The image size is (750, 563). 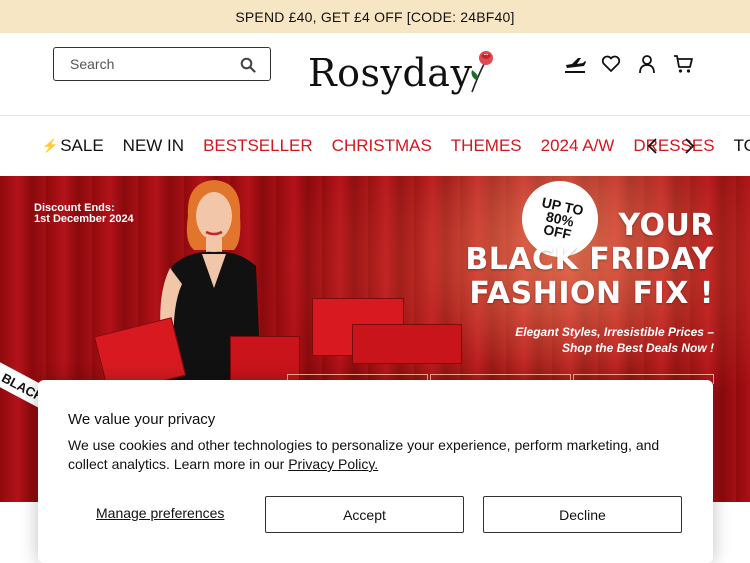 I want to click on gift-box, so click(x=407, y=344).